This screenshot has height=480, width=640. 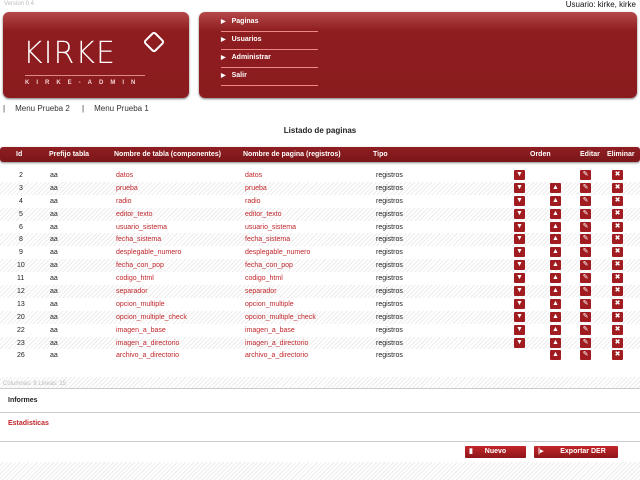 What do you see at coordinates (263, 214) in the screenshot?
I see `page-name-link: editor_texto` at bounding box center [263, 214].